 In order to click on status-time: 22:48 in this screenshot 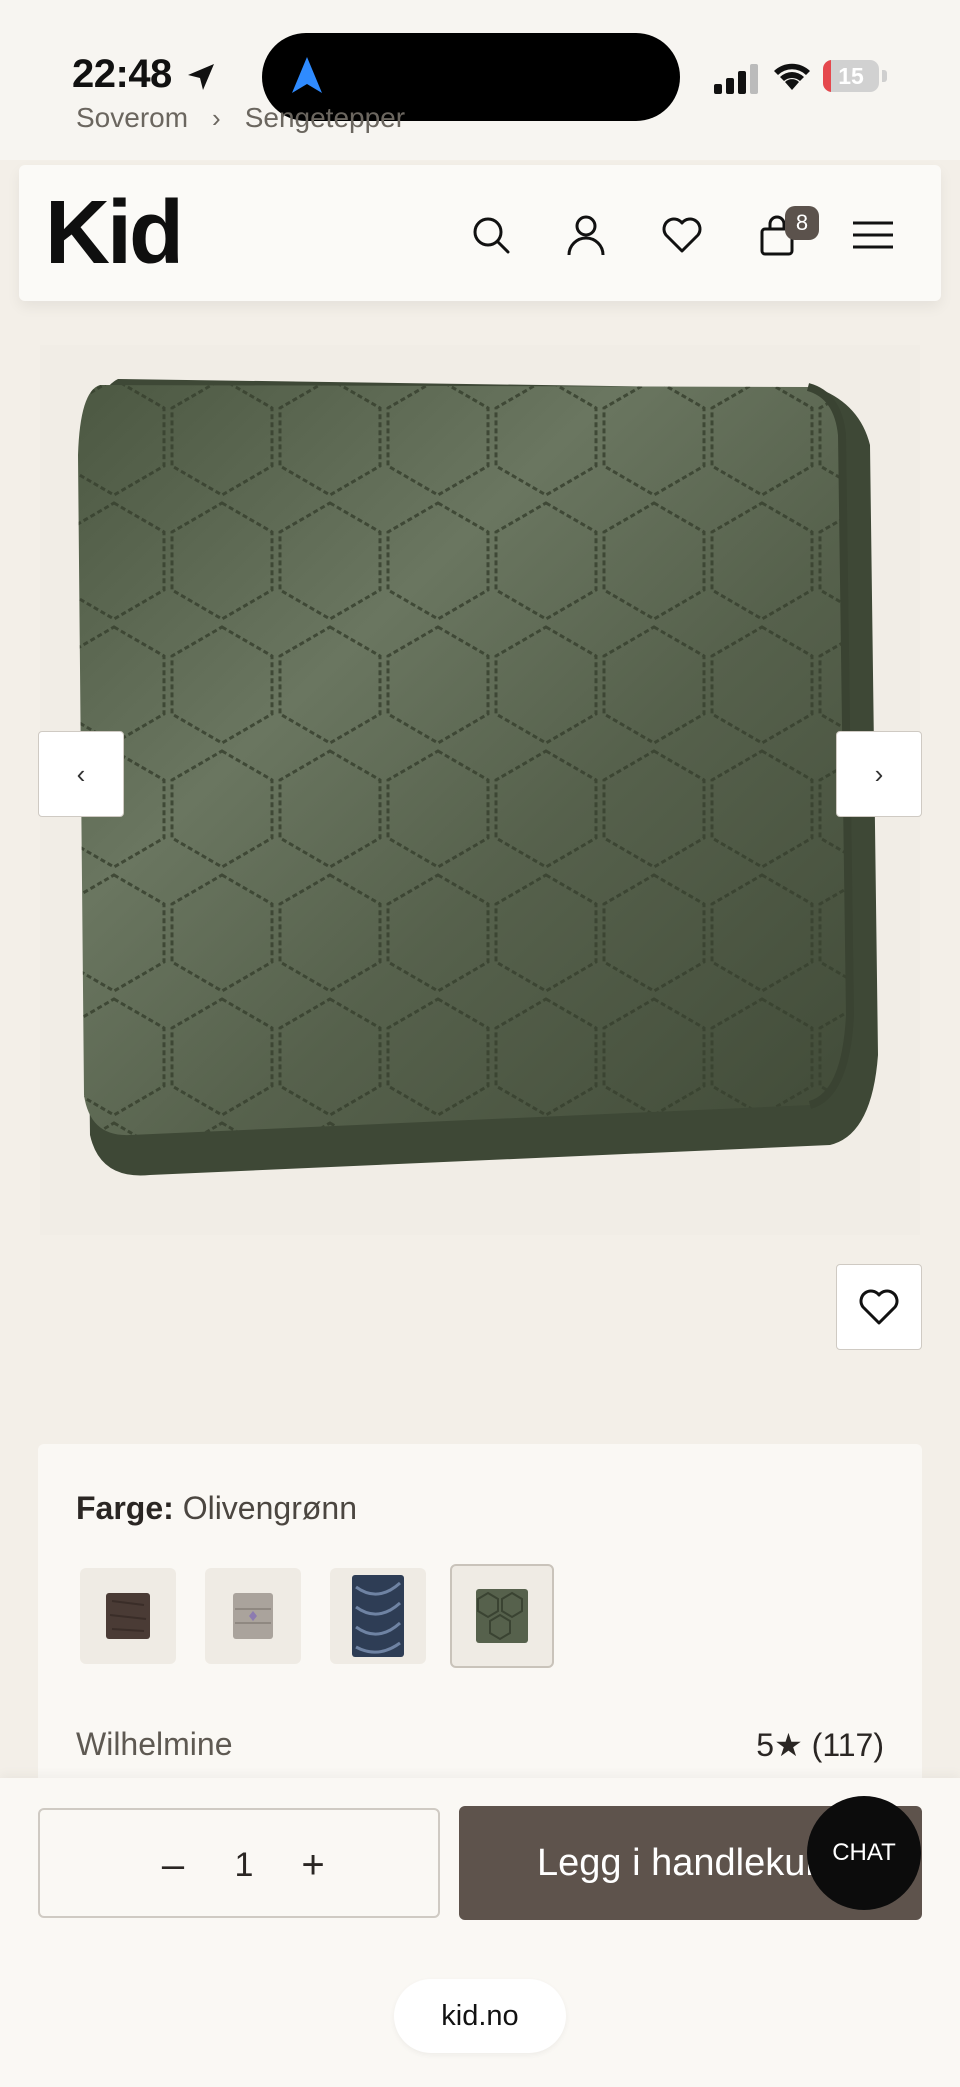, I will do `click(122, 74)`.